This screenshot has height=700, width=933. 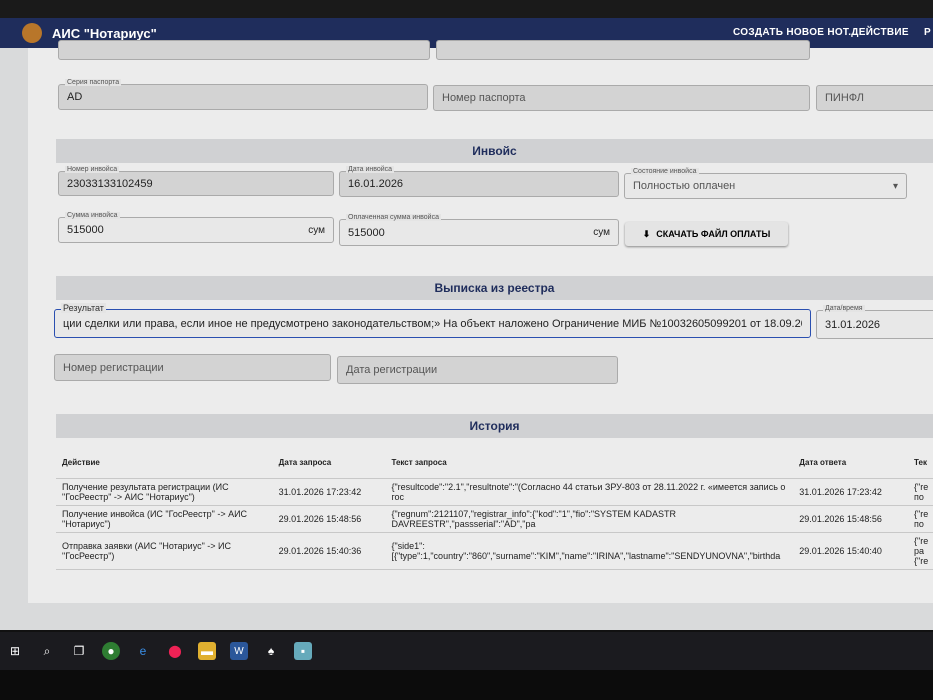 I want to click on app-title: АИС "Нотариус", so click(x=104, y=33).